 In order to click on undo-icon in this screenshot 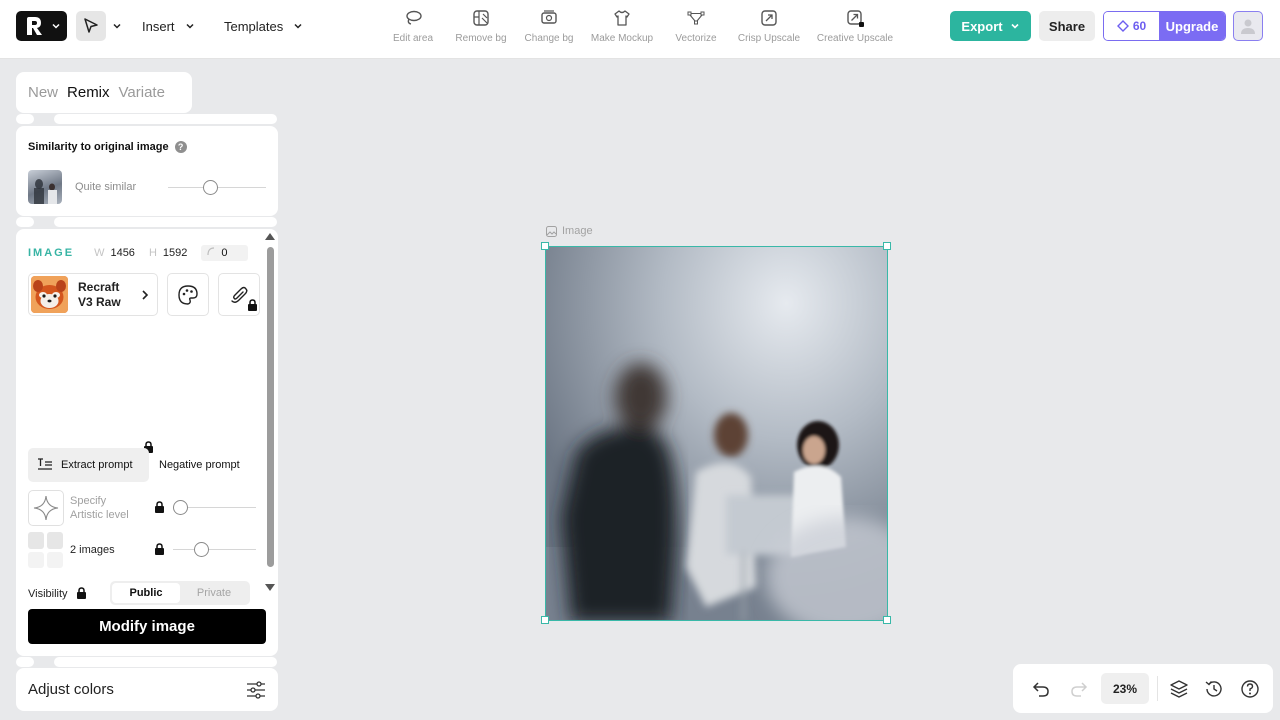, I will do `click(1040, 689)`.